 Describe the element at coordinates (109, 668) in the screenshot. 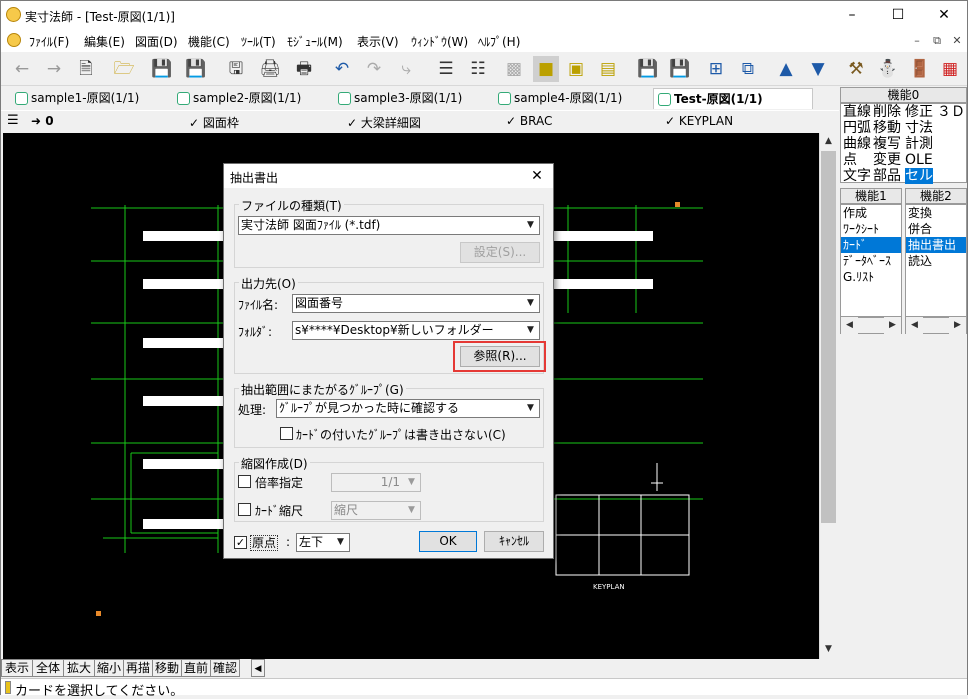

I see `command-button: 縮小` at that location.